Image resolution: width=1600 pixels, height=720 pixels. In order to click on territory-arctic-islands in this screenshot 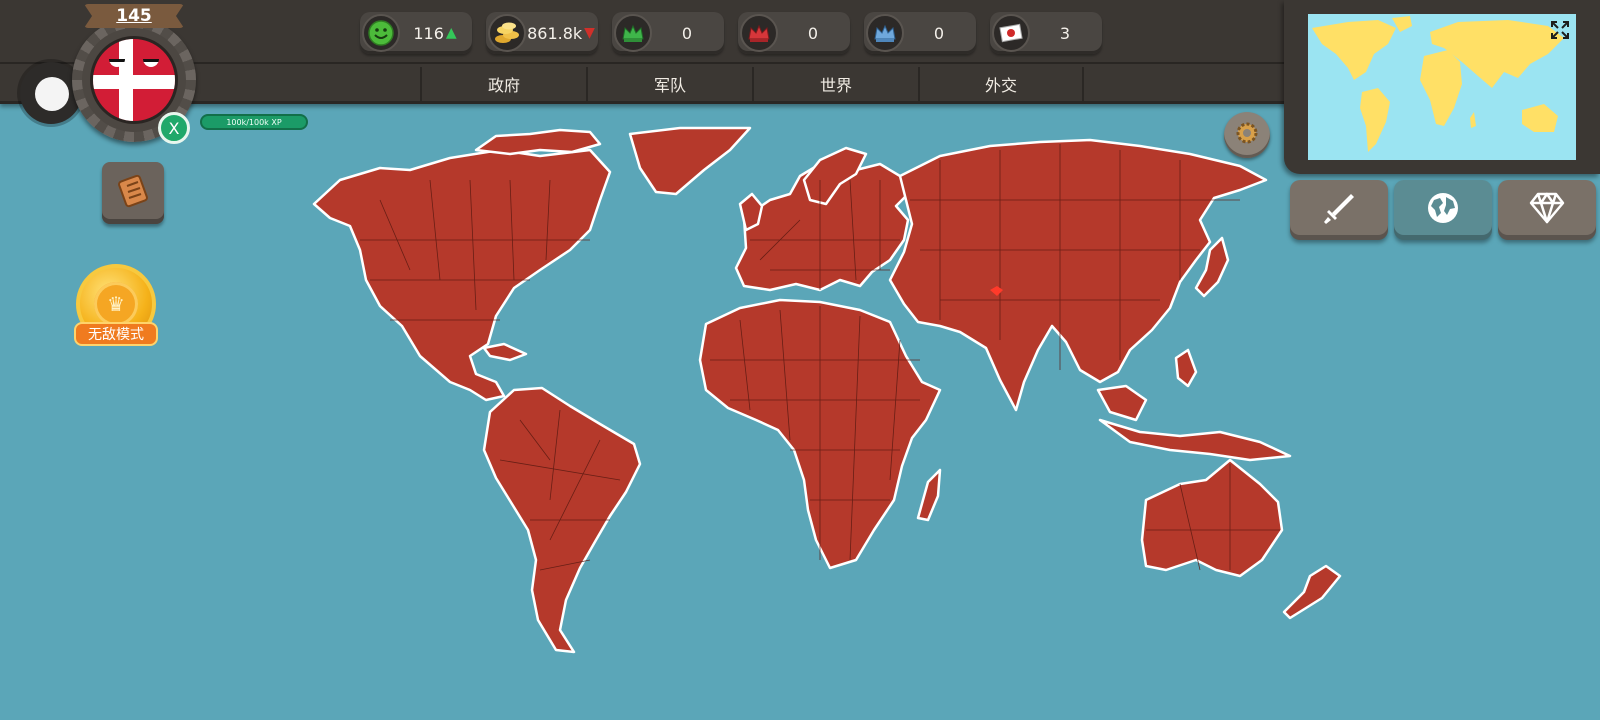, I will do `click(538, 142)`.